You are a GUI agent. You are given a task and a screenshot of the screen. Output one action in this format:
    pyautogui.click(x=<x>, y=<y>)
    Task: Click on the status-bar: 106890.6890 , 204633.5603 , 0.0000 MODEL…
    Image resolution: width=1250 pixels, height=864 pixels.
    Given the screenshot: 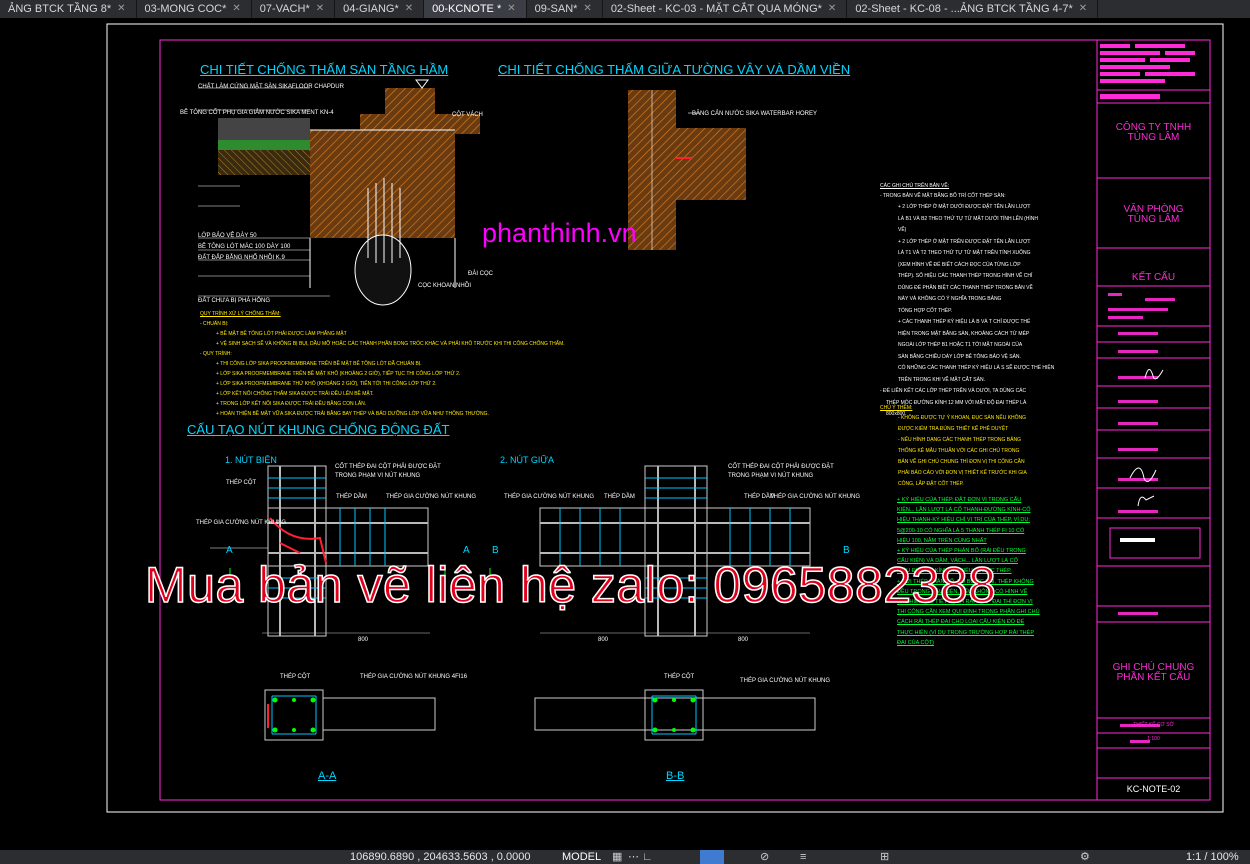 What is the action you would take?
    pyautogui.click(x=625, y=857)
    